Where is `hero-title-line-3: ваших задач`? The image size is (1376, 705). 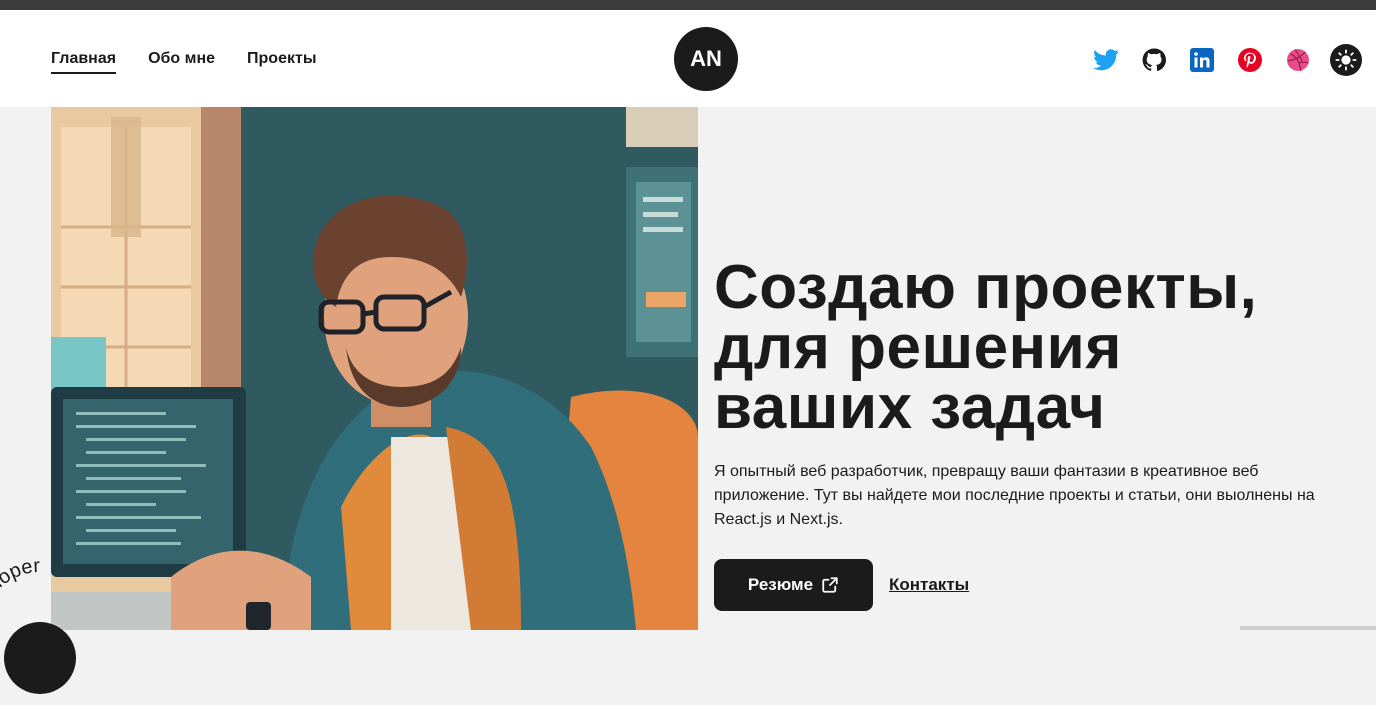
hero-title-line-3: ваших задач is located at coordinates (910, 407).